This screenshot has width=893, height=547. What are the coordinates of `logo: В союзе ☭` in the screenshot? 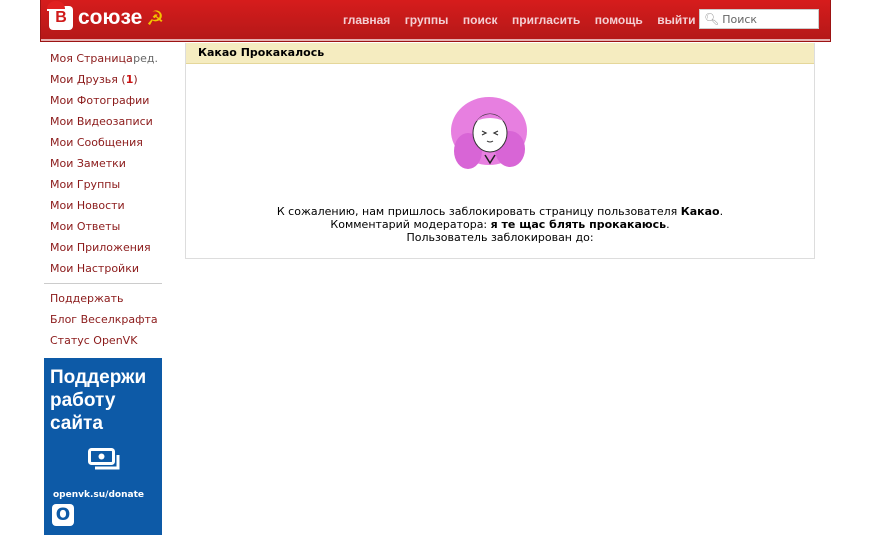 It's located at (106, 15).